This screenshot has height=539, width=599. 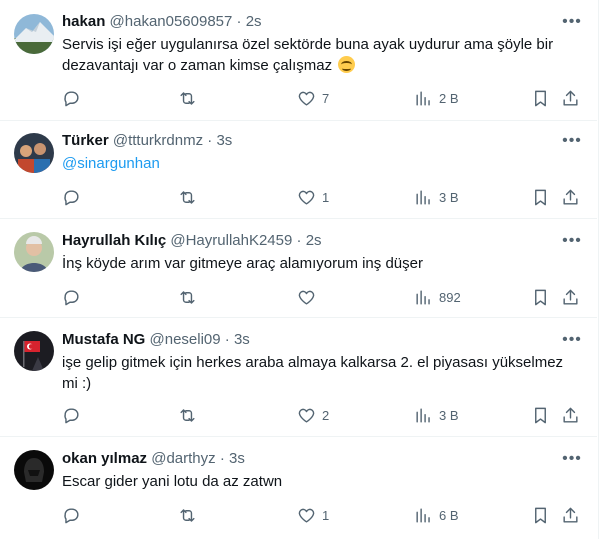 I want to click on like-button: 7, so click(x=313, y=98).